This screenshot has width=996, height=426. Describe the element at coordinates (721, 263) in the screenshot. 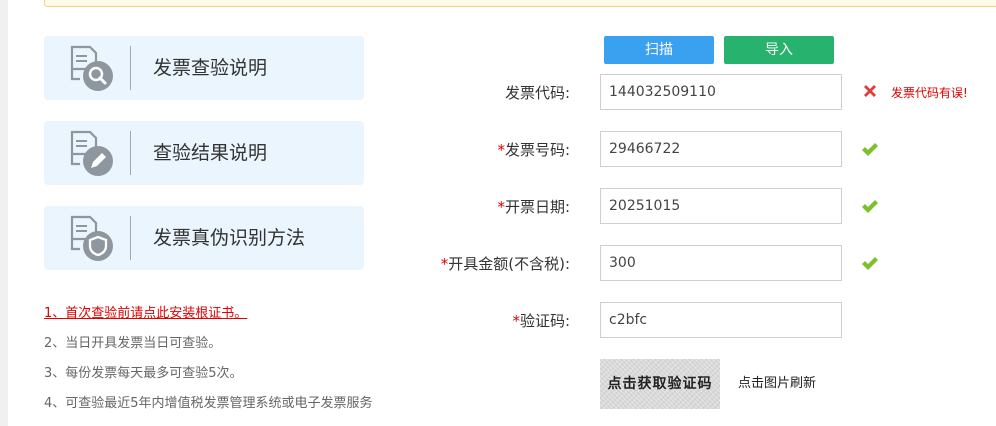

I see `amount-input` at that location.